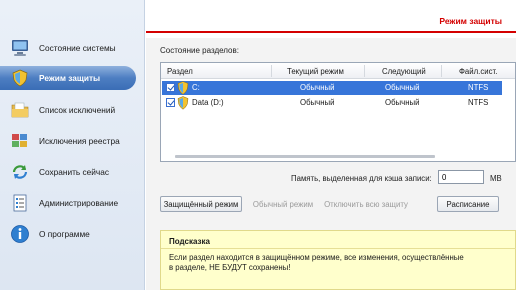 The width and height of the screenshot is (516, 290). Describe the element at coordinates (20, 48) in the screenshot. I see `computer-icon` at that location.